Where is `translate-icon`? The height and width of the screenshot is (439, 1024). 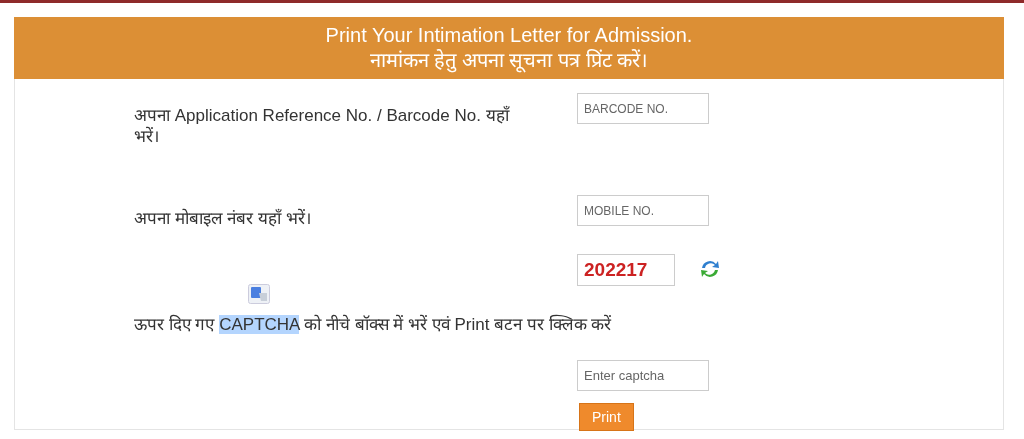 translate-icon is located at coordinates (259, 294).